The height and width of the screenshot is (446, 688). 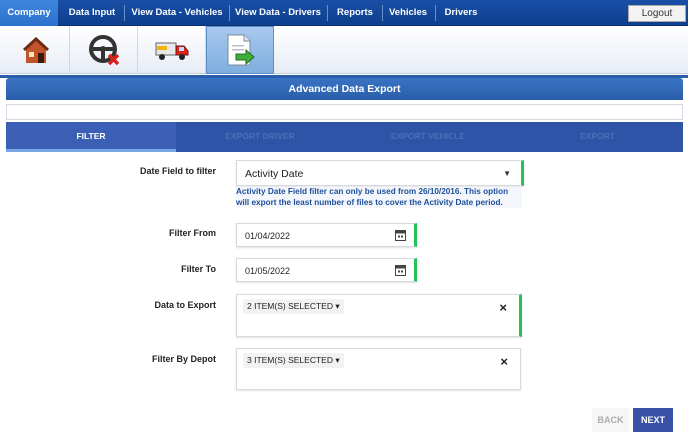 I want to click on steering-wheel-icon, so click(x=103, y=50).